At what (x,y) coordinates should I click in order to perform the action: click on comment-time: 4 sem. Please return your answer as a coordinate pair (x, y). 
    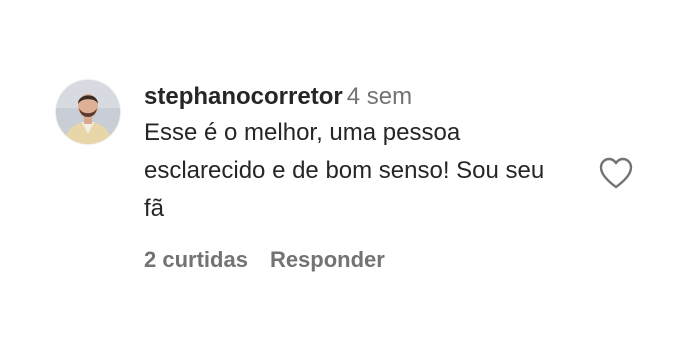
    Looking at the image, I should click on (379, 96).